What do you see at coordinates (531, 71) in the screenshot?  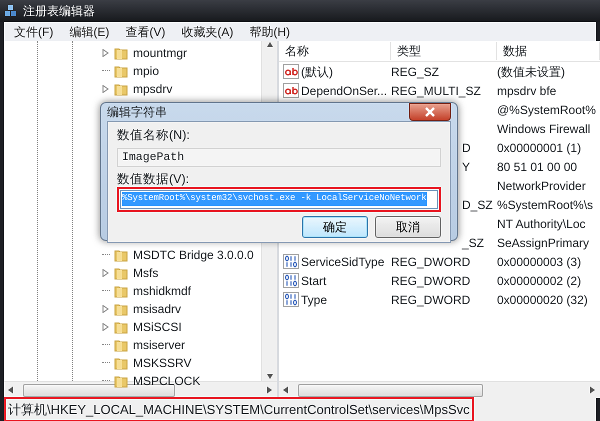 I see `value-data: (数值未设置)` at bounding box center [531, 71].